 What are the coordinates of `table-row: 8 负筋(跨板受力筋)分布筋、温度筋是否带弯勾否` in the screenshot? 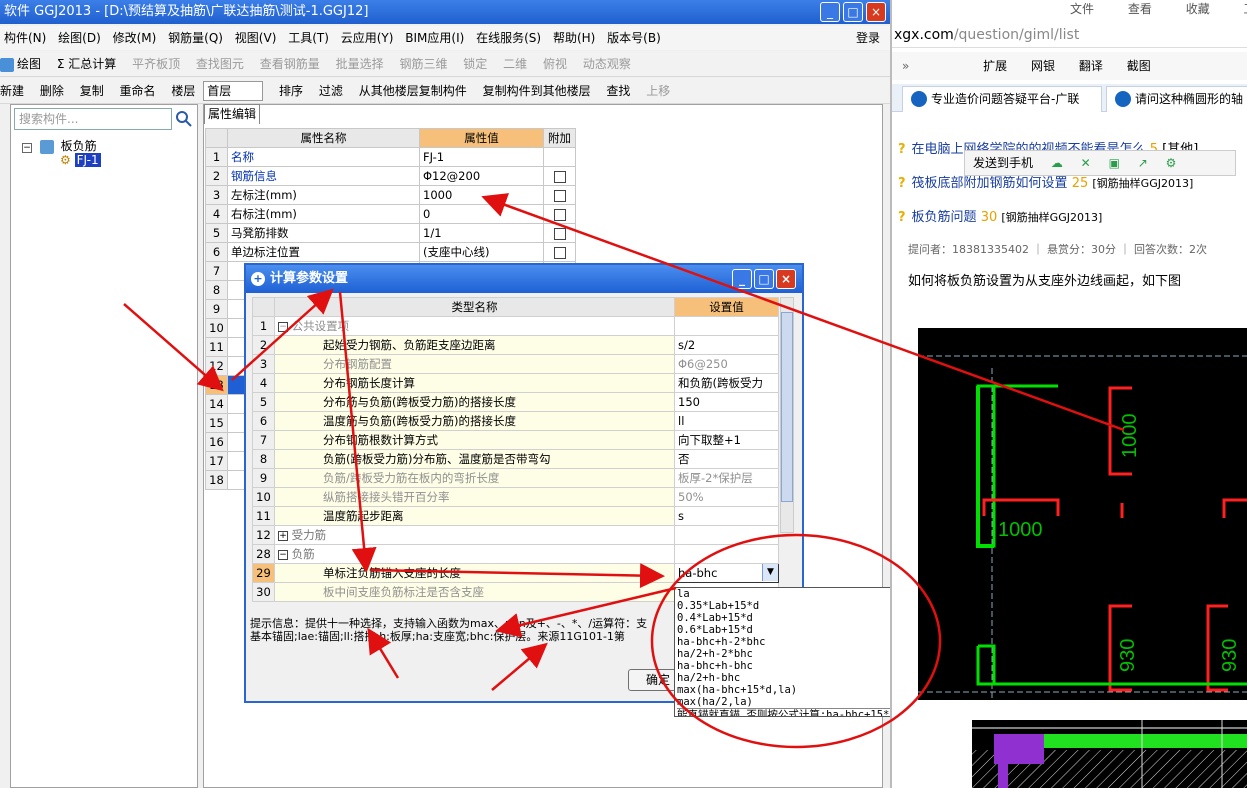 It's located at (515, 459).